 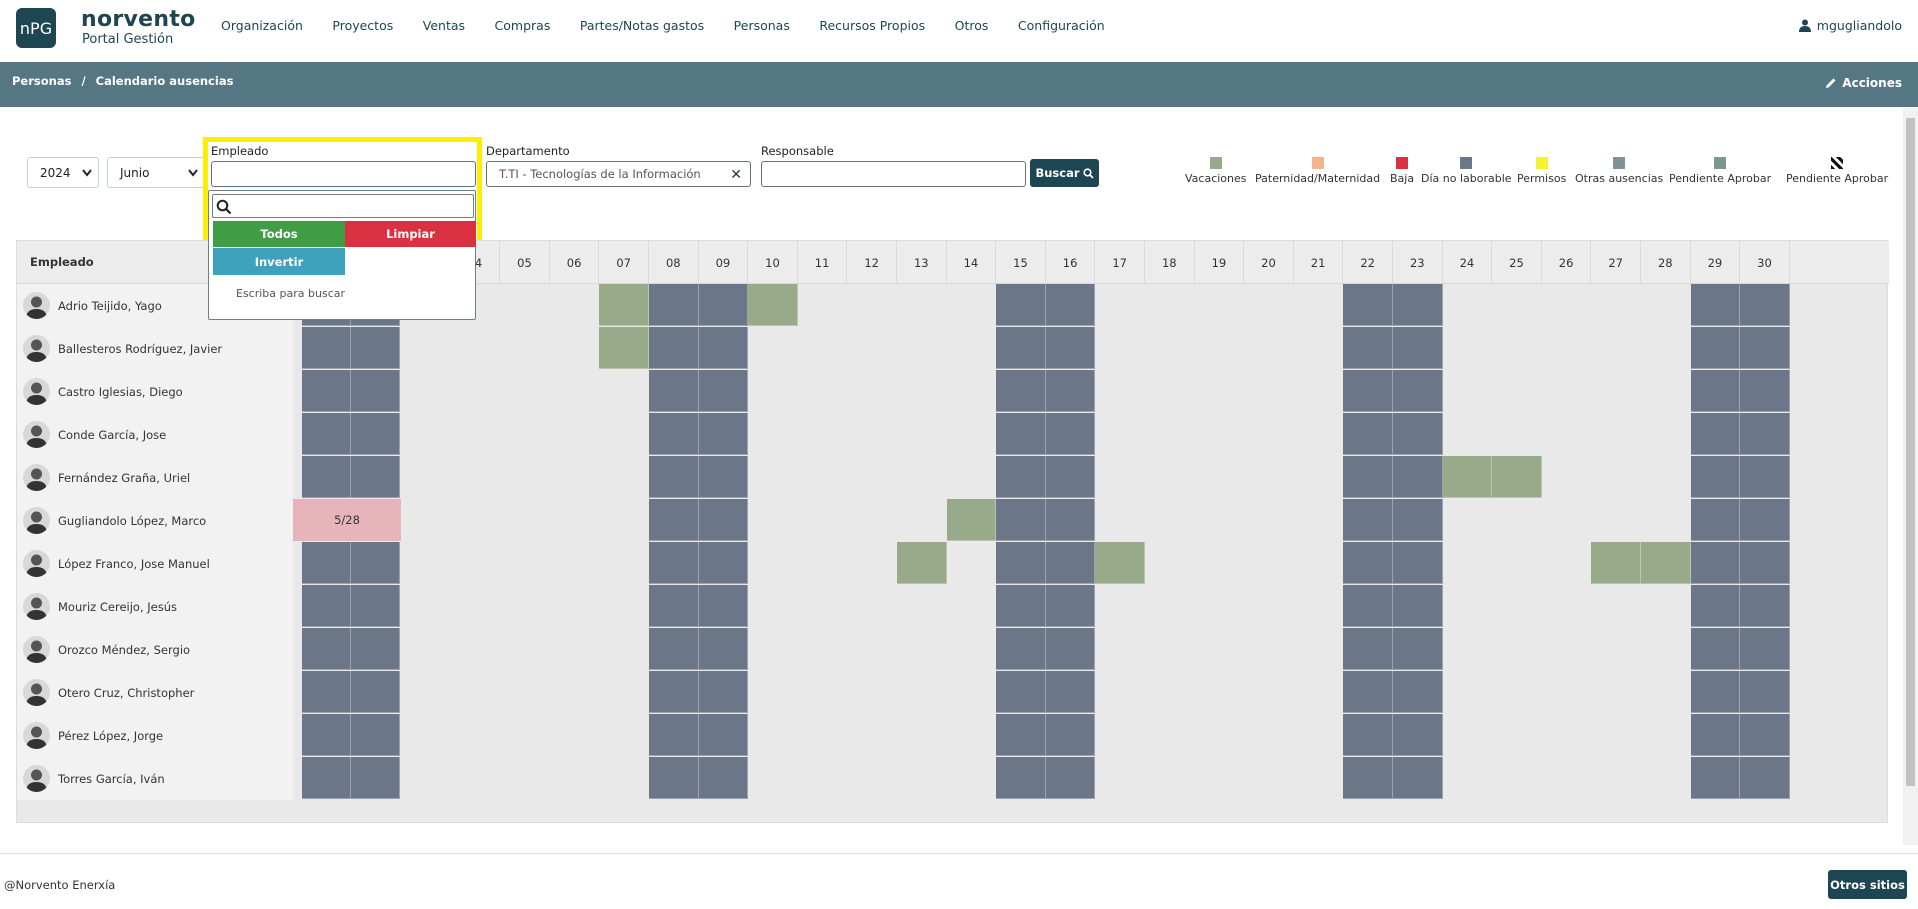 What do you see at coordinates (155, 434) in the screenshot?
I see `employee-row: Conde García, Jose` at bounding box center [155, 434].